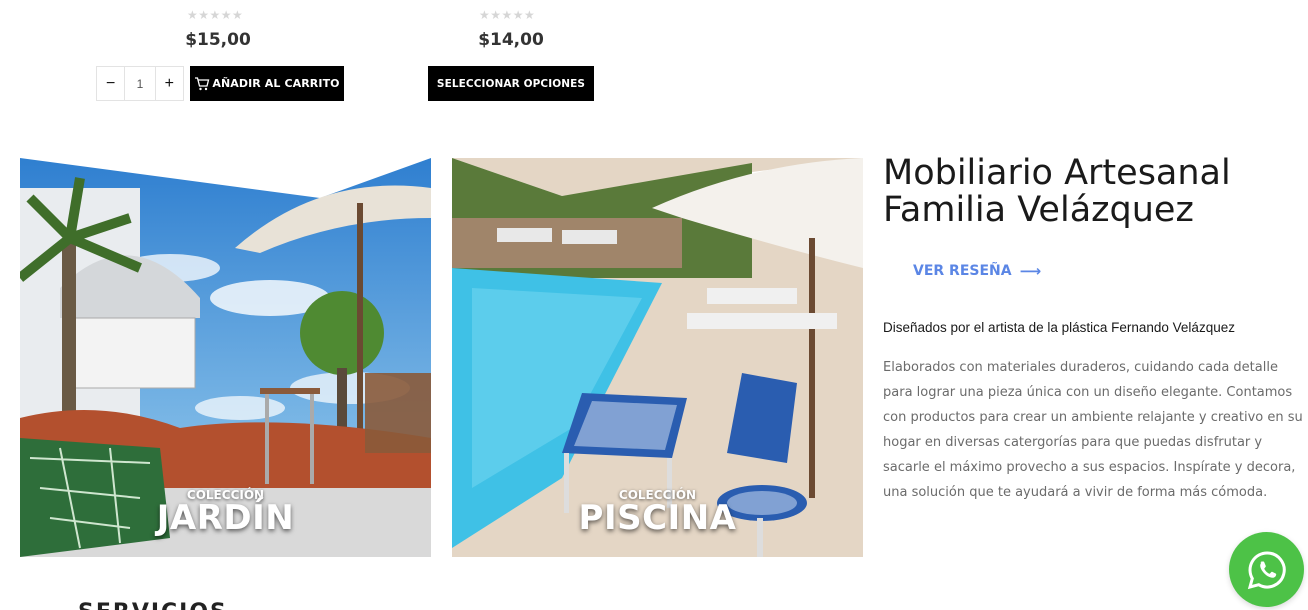 This screenshot has width=1308, height=610. What do you see at coordinates (169, 83) in the screenshot?
I see `qty-plus-button: +` at bounding box center [169, 83].